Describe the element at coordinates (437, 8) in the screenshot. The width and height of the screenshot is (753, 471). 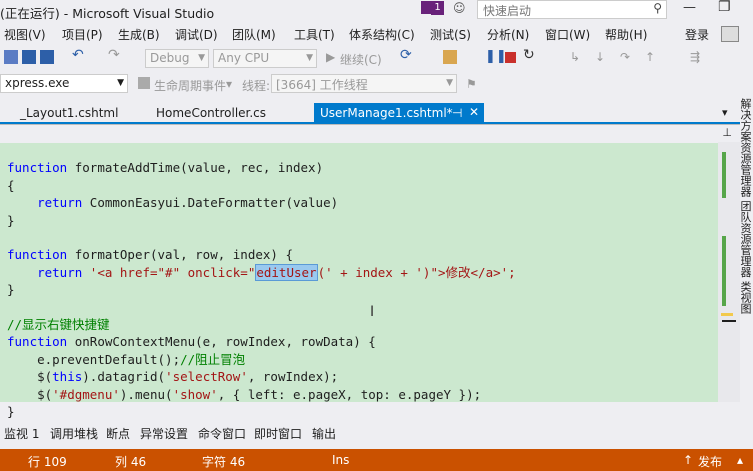
I see `notification-badge: 1` at that location.